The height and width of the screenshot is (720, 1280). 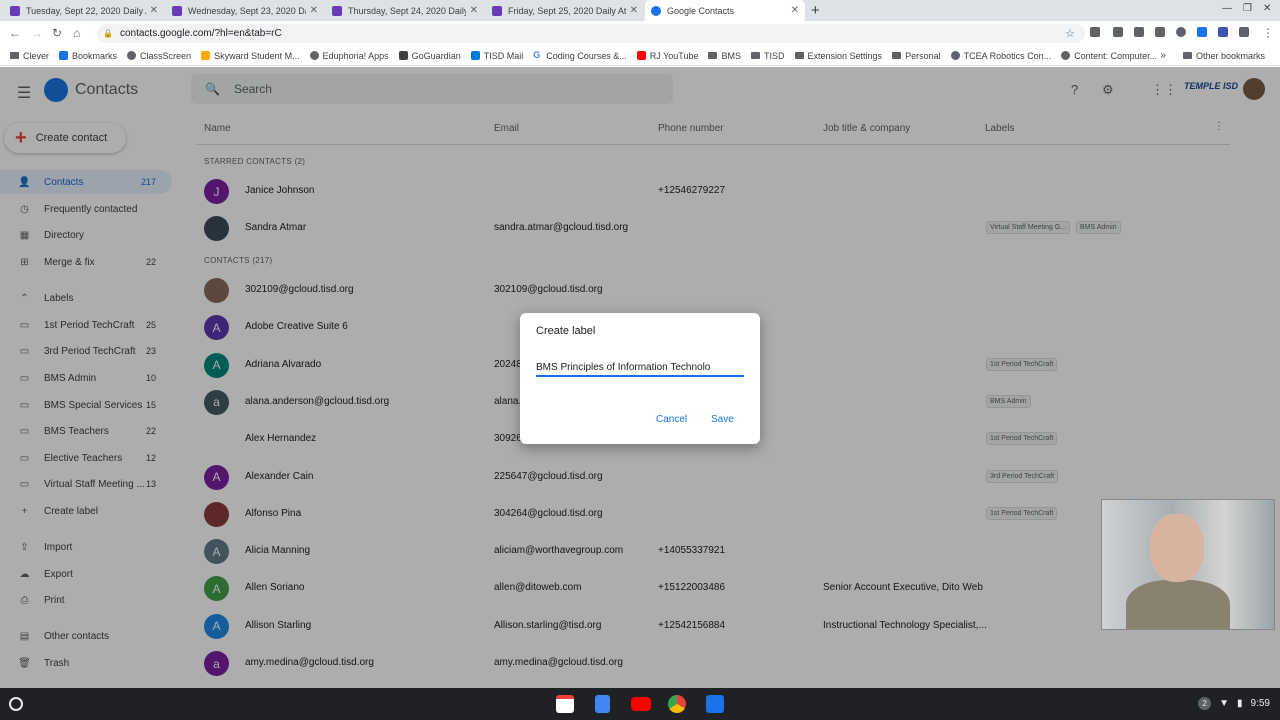 I want to click on menu-dots-icon: ⋮, so click(x=1268, y=33).